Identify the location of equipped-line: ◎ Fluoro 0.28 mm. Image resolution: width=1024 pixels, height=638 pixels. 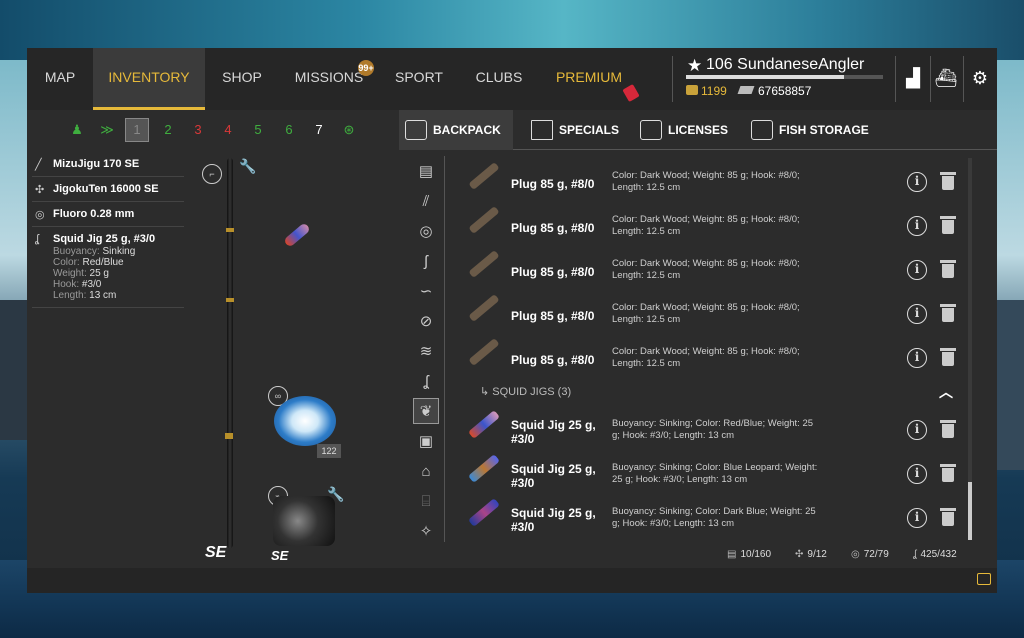
(108, 214).